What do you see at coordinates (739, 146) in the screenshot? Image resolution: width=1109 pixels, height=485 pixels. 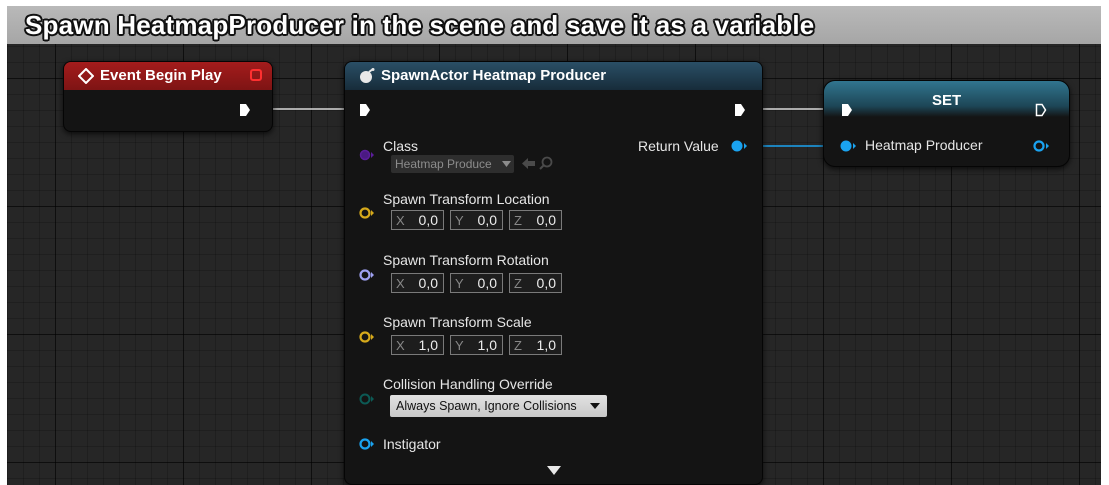 I see `return-value-pin` at bounding box center [739, 146].